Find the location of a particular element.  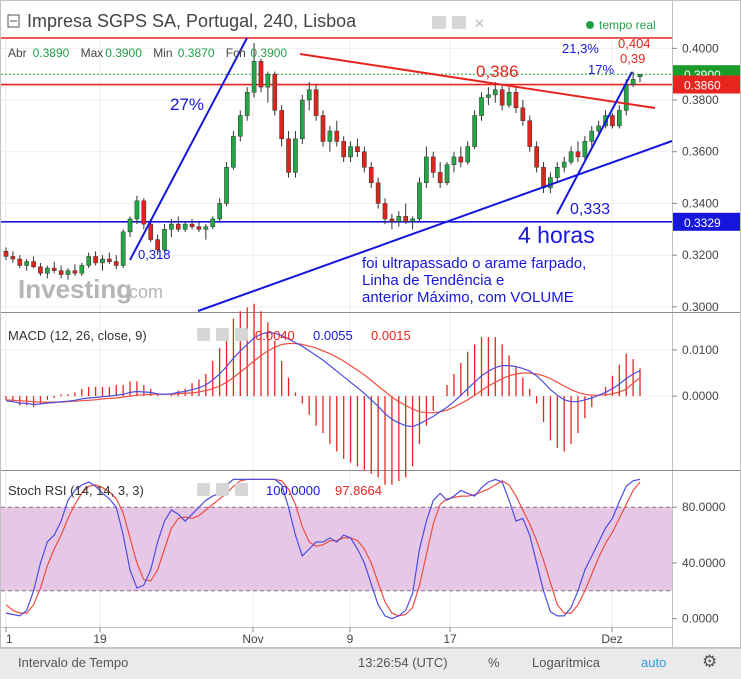

ohlc-label: Min is located at coordinates (162, 53).